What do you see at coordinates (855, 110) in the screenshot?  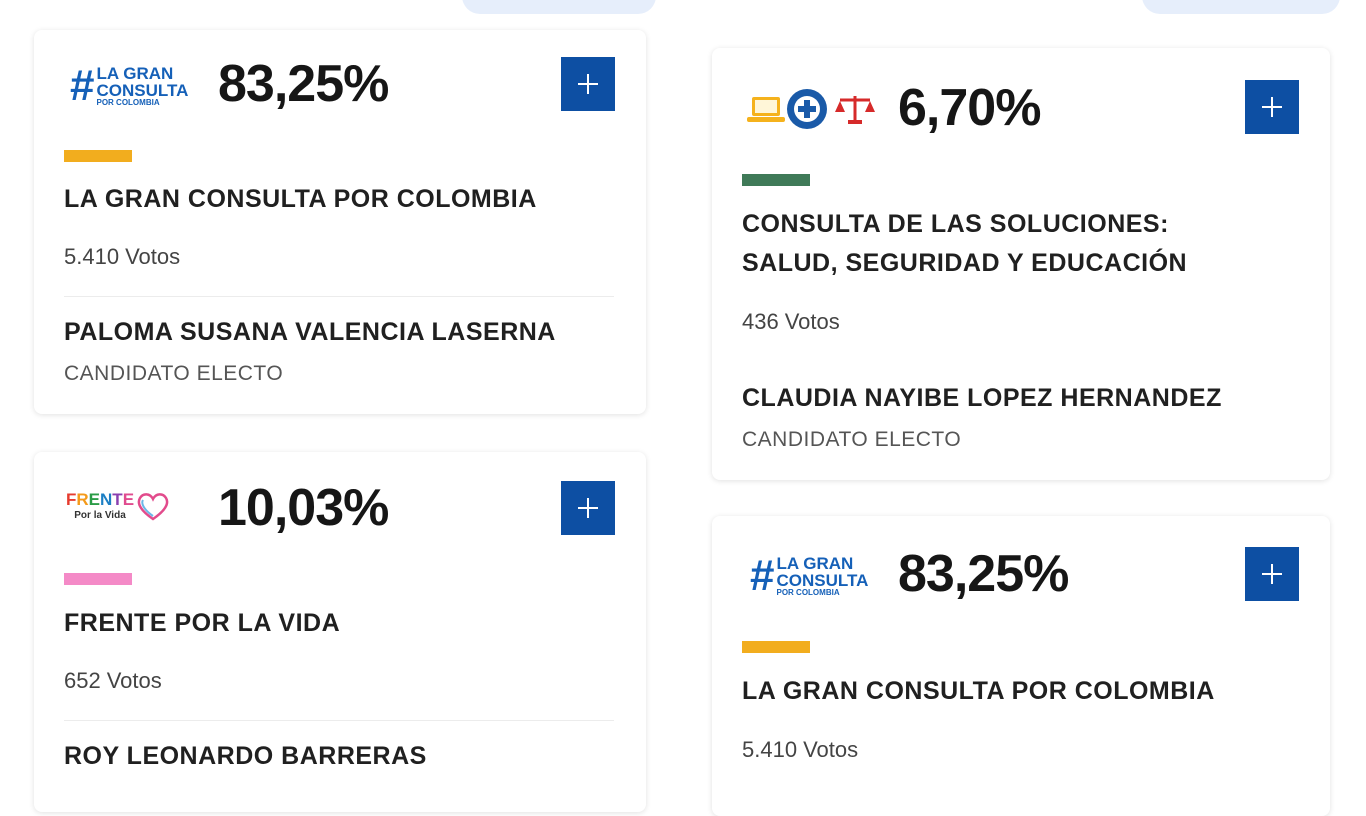 I see `justice-scale-icon` at bounding box center [855, 110].